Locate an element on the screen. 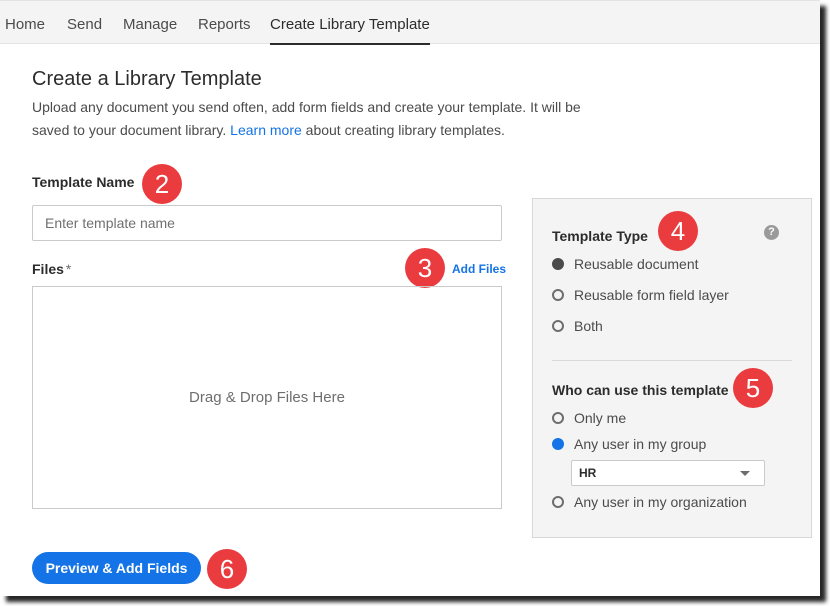 This screenshot has width=830, height=606. callout-badge-5: 5 is located at coordinates (753, 388).